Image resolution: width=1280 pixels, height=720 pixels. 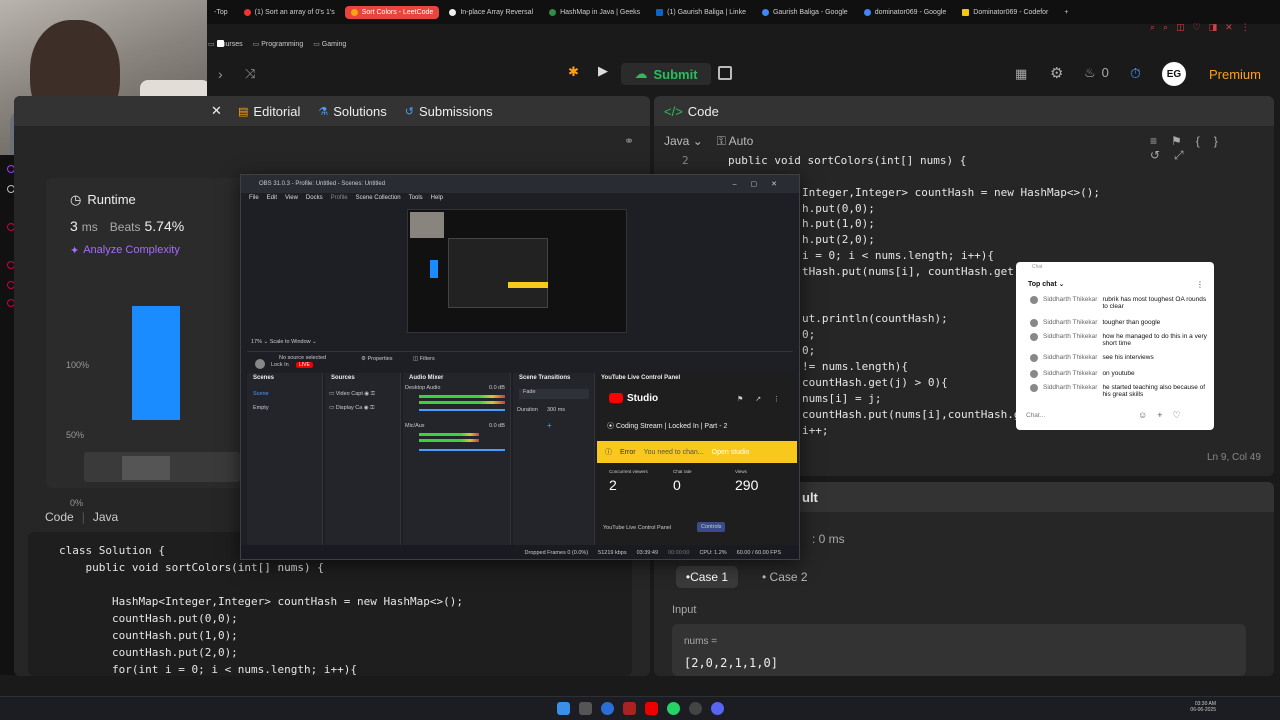 What do you see at coordinates (701, 12) in the screenshot?
I see `browser-tab: (1) Gaurish Baliga | Linke` at bounding box center [701, 12].